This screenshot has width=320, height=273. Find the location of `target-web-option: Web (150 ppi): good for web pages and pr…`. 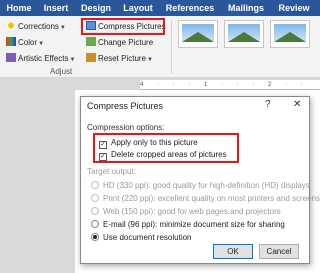

target-web-option: Web (150 ppi): good for web pages and pr… is located at coordinates (186, 211).